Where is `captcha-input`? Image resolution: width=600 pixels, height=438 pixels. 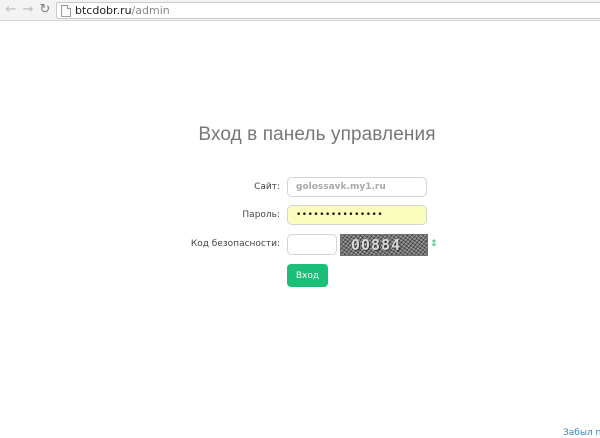 captcha-input is located at coordinates (312, 244).